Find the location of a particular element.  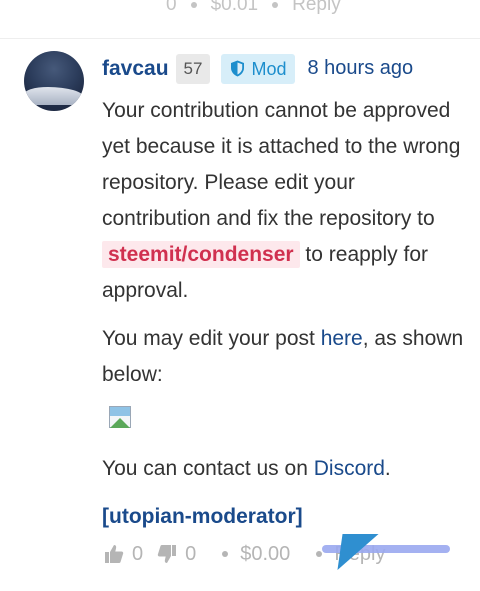

payout-value: $0.00 is located at coordinates (265, 554).